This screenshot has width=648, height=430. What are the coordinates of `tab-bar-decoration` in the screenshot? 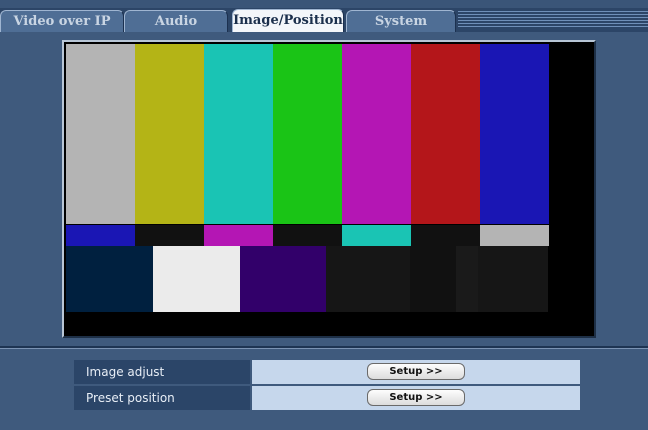 It's located at (553, 20).